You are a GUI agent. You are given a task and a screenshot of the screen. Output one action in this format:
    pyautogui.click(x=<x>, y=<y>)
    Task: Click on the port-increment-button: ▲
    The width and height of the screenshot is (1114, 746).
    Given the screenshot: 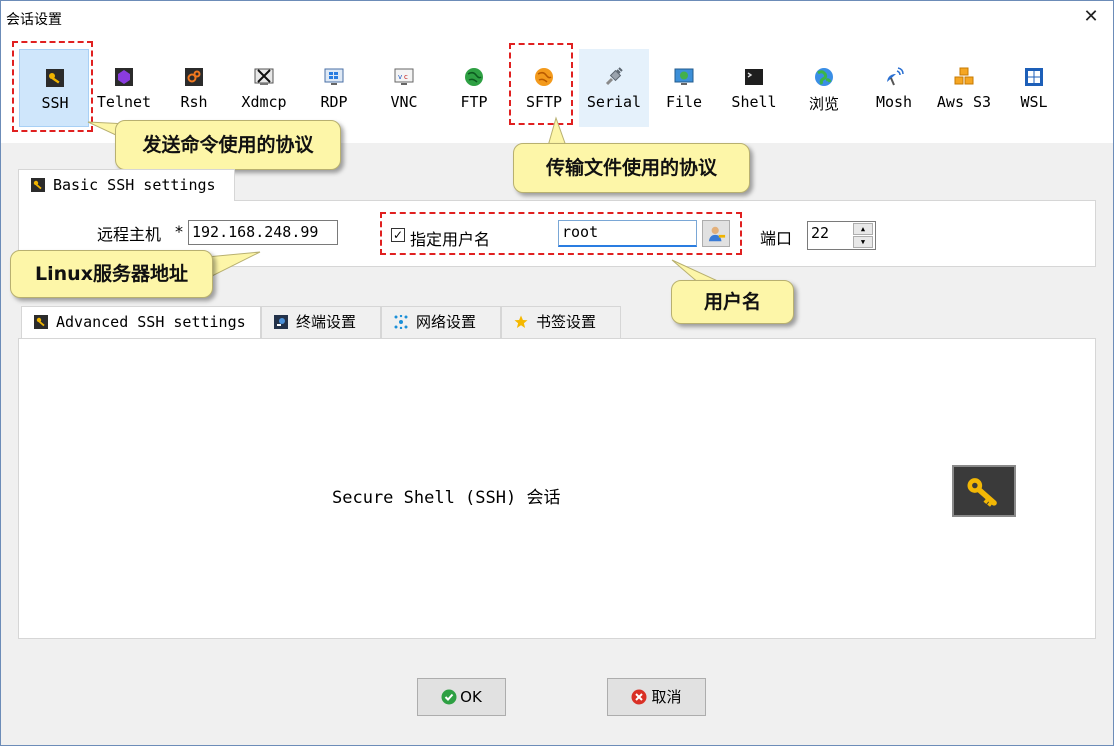 What is the action you would take?
    pyautogui.click(x=863, y=229)
    